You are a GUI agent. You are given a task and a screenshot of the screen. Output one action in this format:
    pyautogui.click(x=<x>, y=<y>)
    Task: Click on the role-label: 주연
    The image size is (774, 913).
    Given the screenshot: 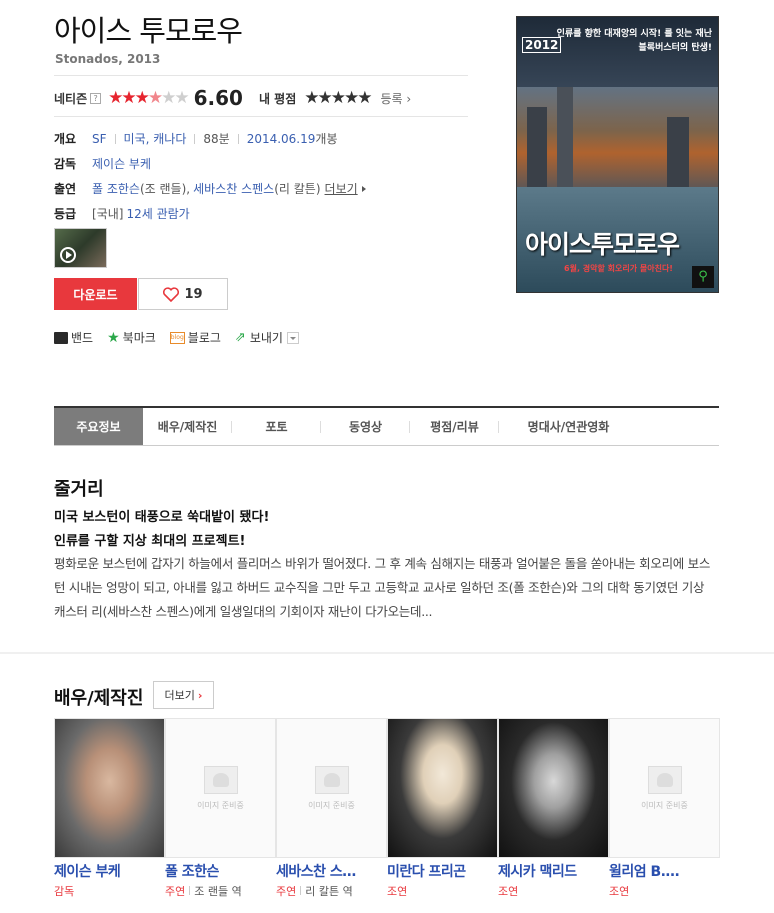 What is the action you would take?
    pyautogui.click(x=286, y=891)
    